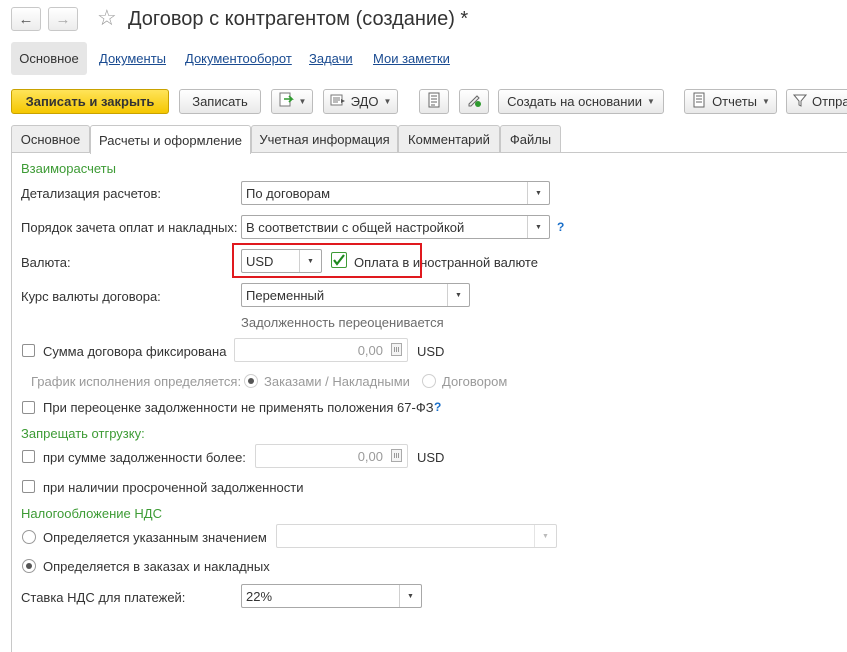 Image resolution: width=847 pixels, height=652 pixels. Describe the element at coordinates (83, 433) in the screenshot. I see `section-shipping: Запрещать отгрузку:` at that location.